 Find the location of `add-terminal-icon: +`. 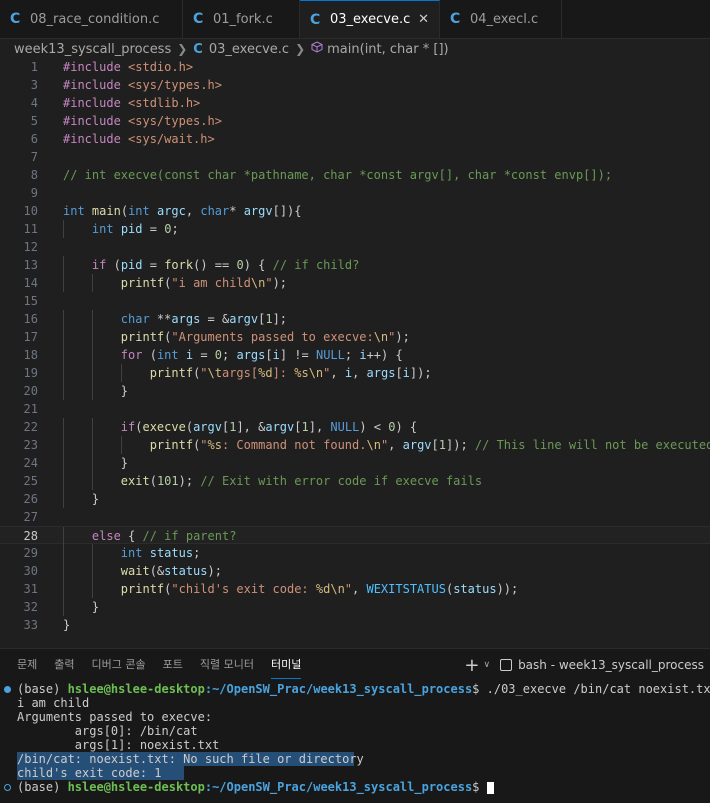

add-terminal-icon: + is located at coordinates (471, 665).